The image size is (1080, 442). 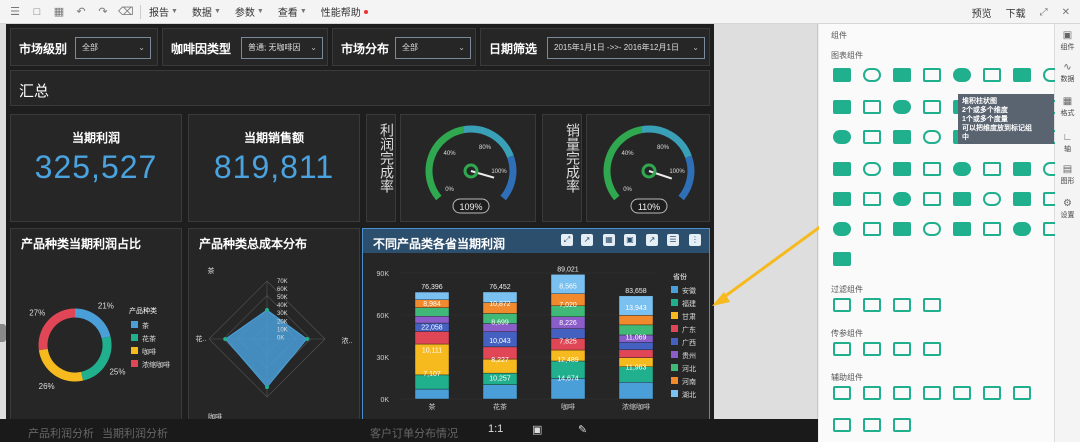 I want to click on edit-icon: ✎, so click(x=582, y=429).